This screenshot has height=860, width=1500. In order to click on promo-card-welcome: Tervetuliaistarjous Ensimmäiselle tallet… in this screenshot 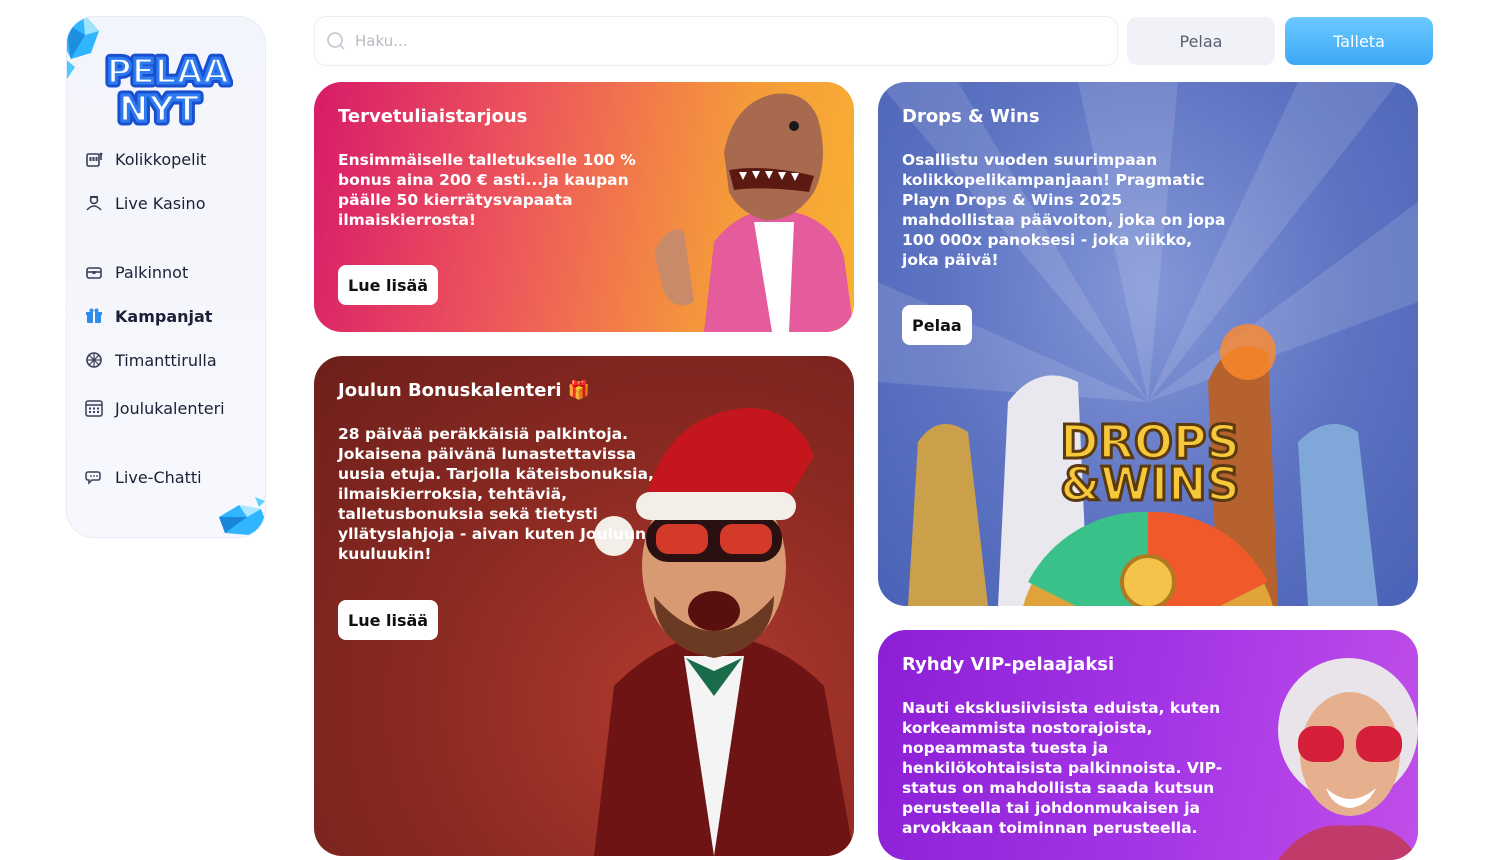, I will do `click(584, 207)`.